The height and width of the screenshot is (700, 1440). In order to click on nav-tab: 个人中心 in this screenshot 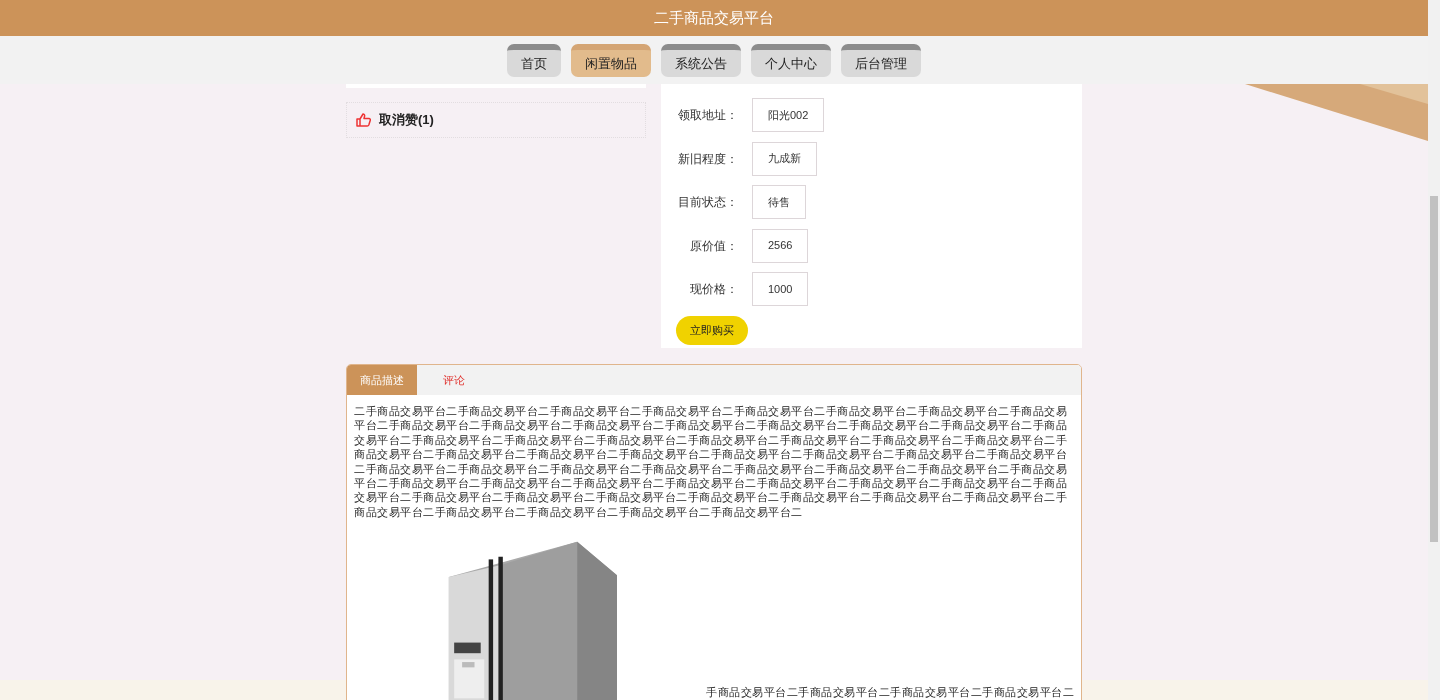, I will do `click(791, 60)`.